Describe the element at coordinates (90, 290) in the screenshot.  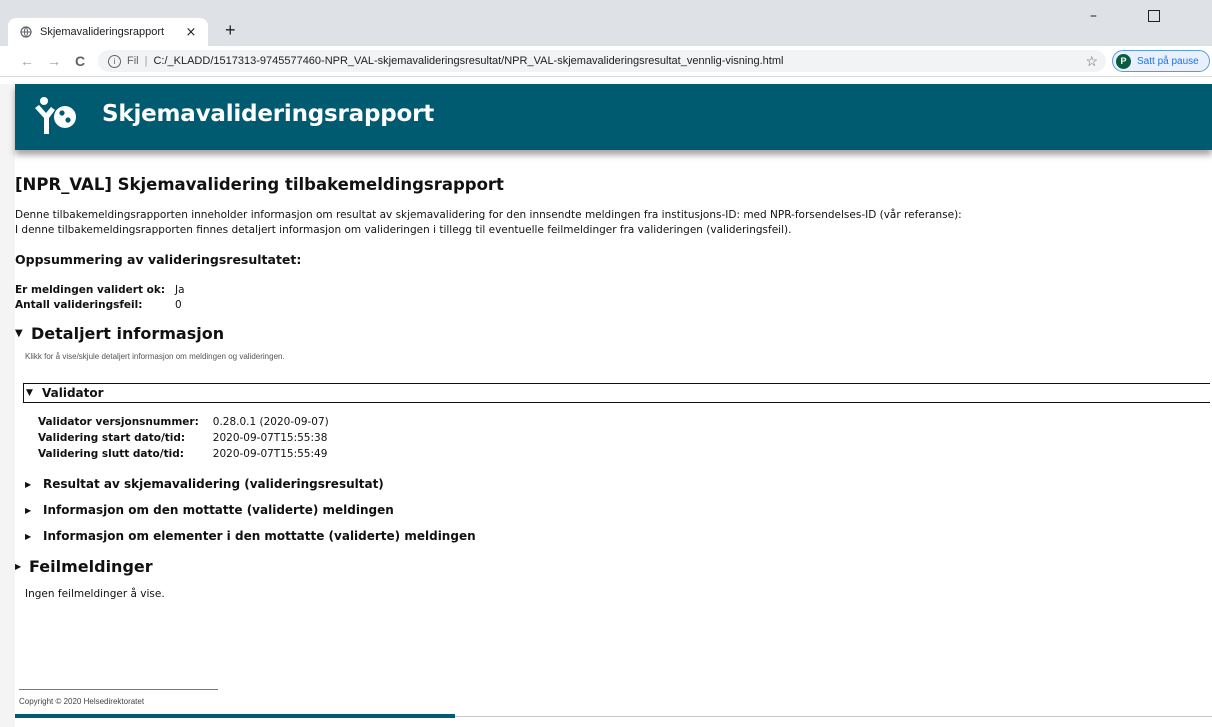
I see `summary-label: Er meldingen validert ok:` at that location.